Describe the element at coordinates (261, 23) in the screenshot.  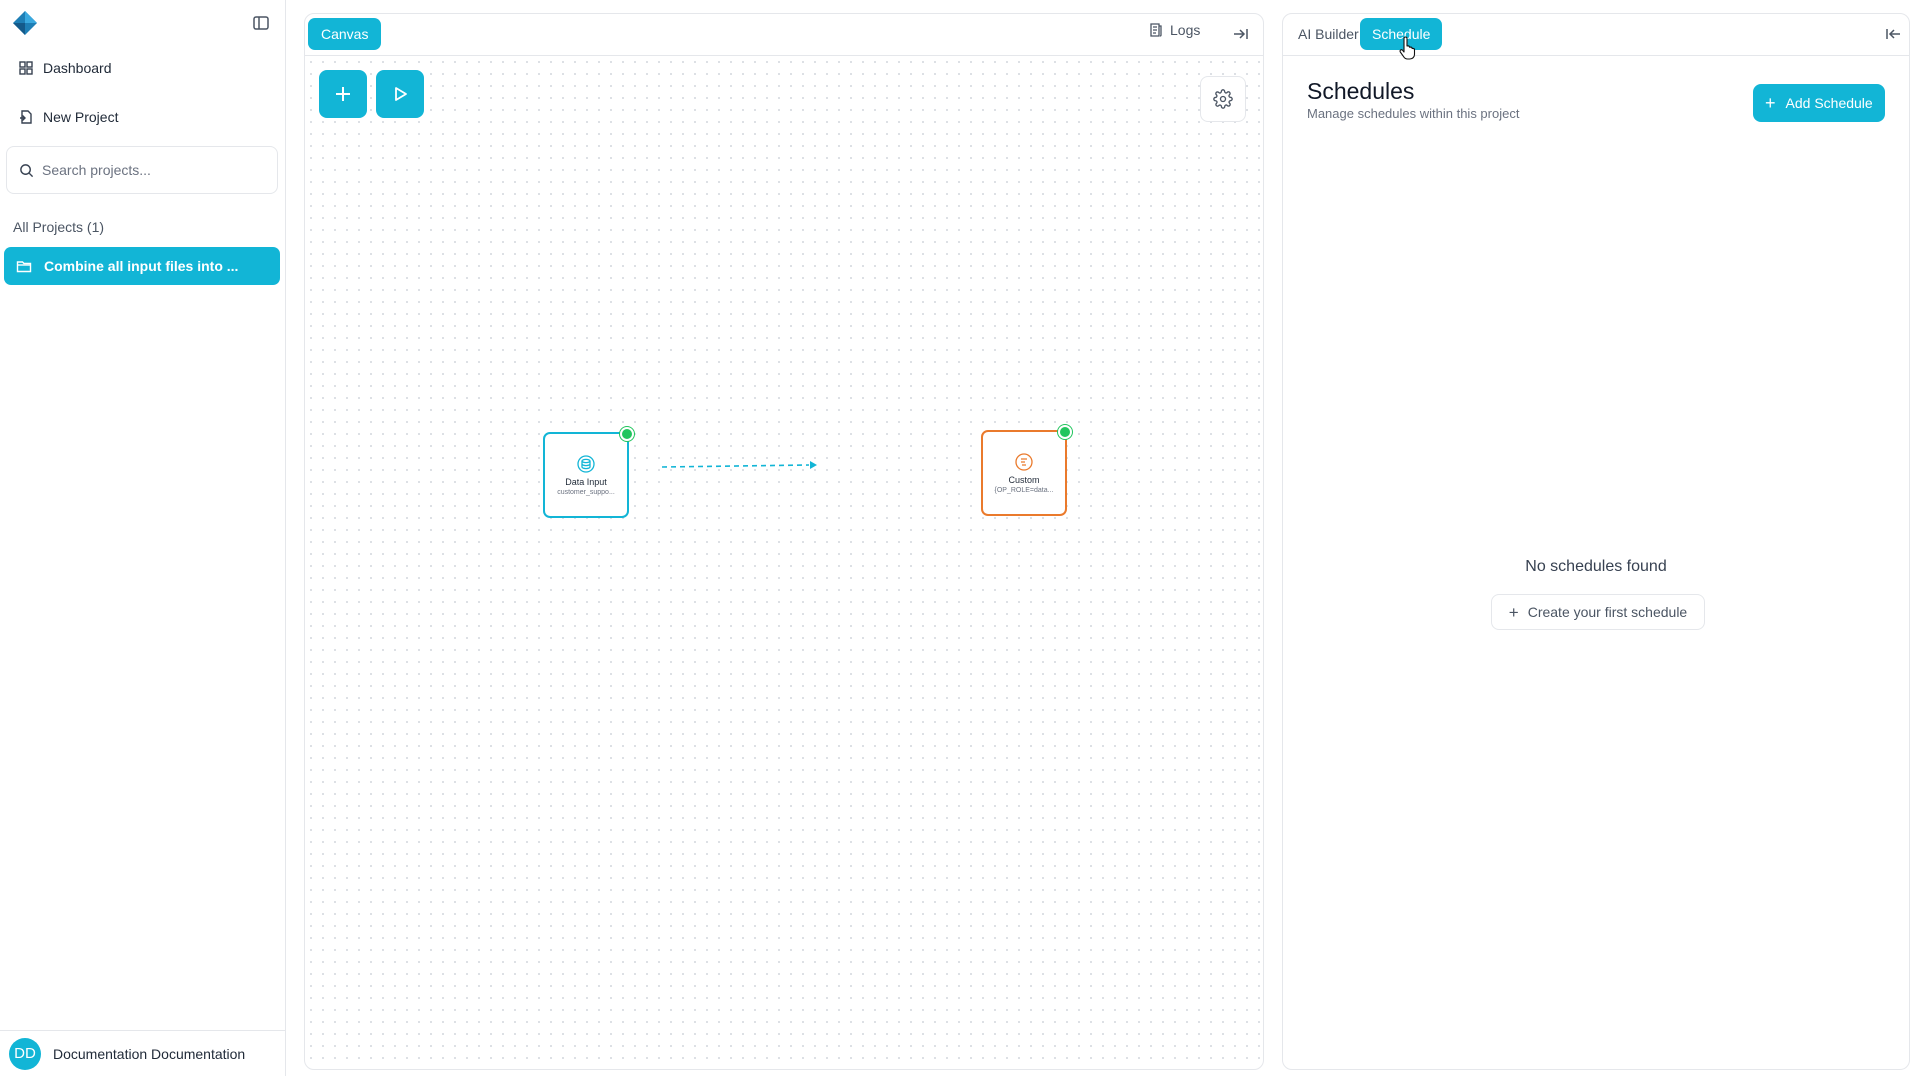
I see `sidebar-toggle-icon` at that location.